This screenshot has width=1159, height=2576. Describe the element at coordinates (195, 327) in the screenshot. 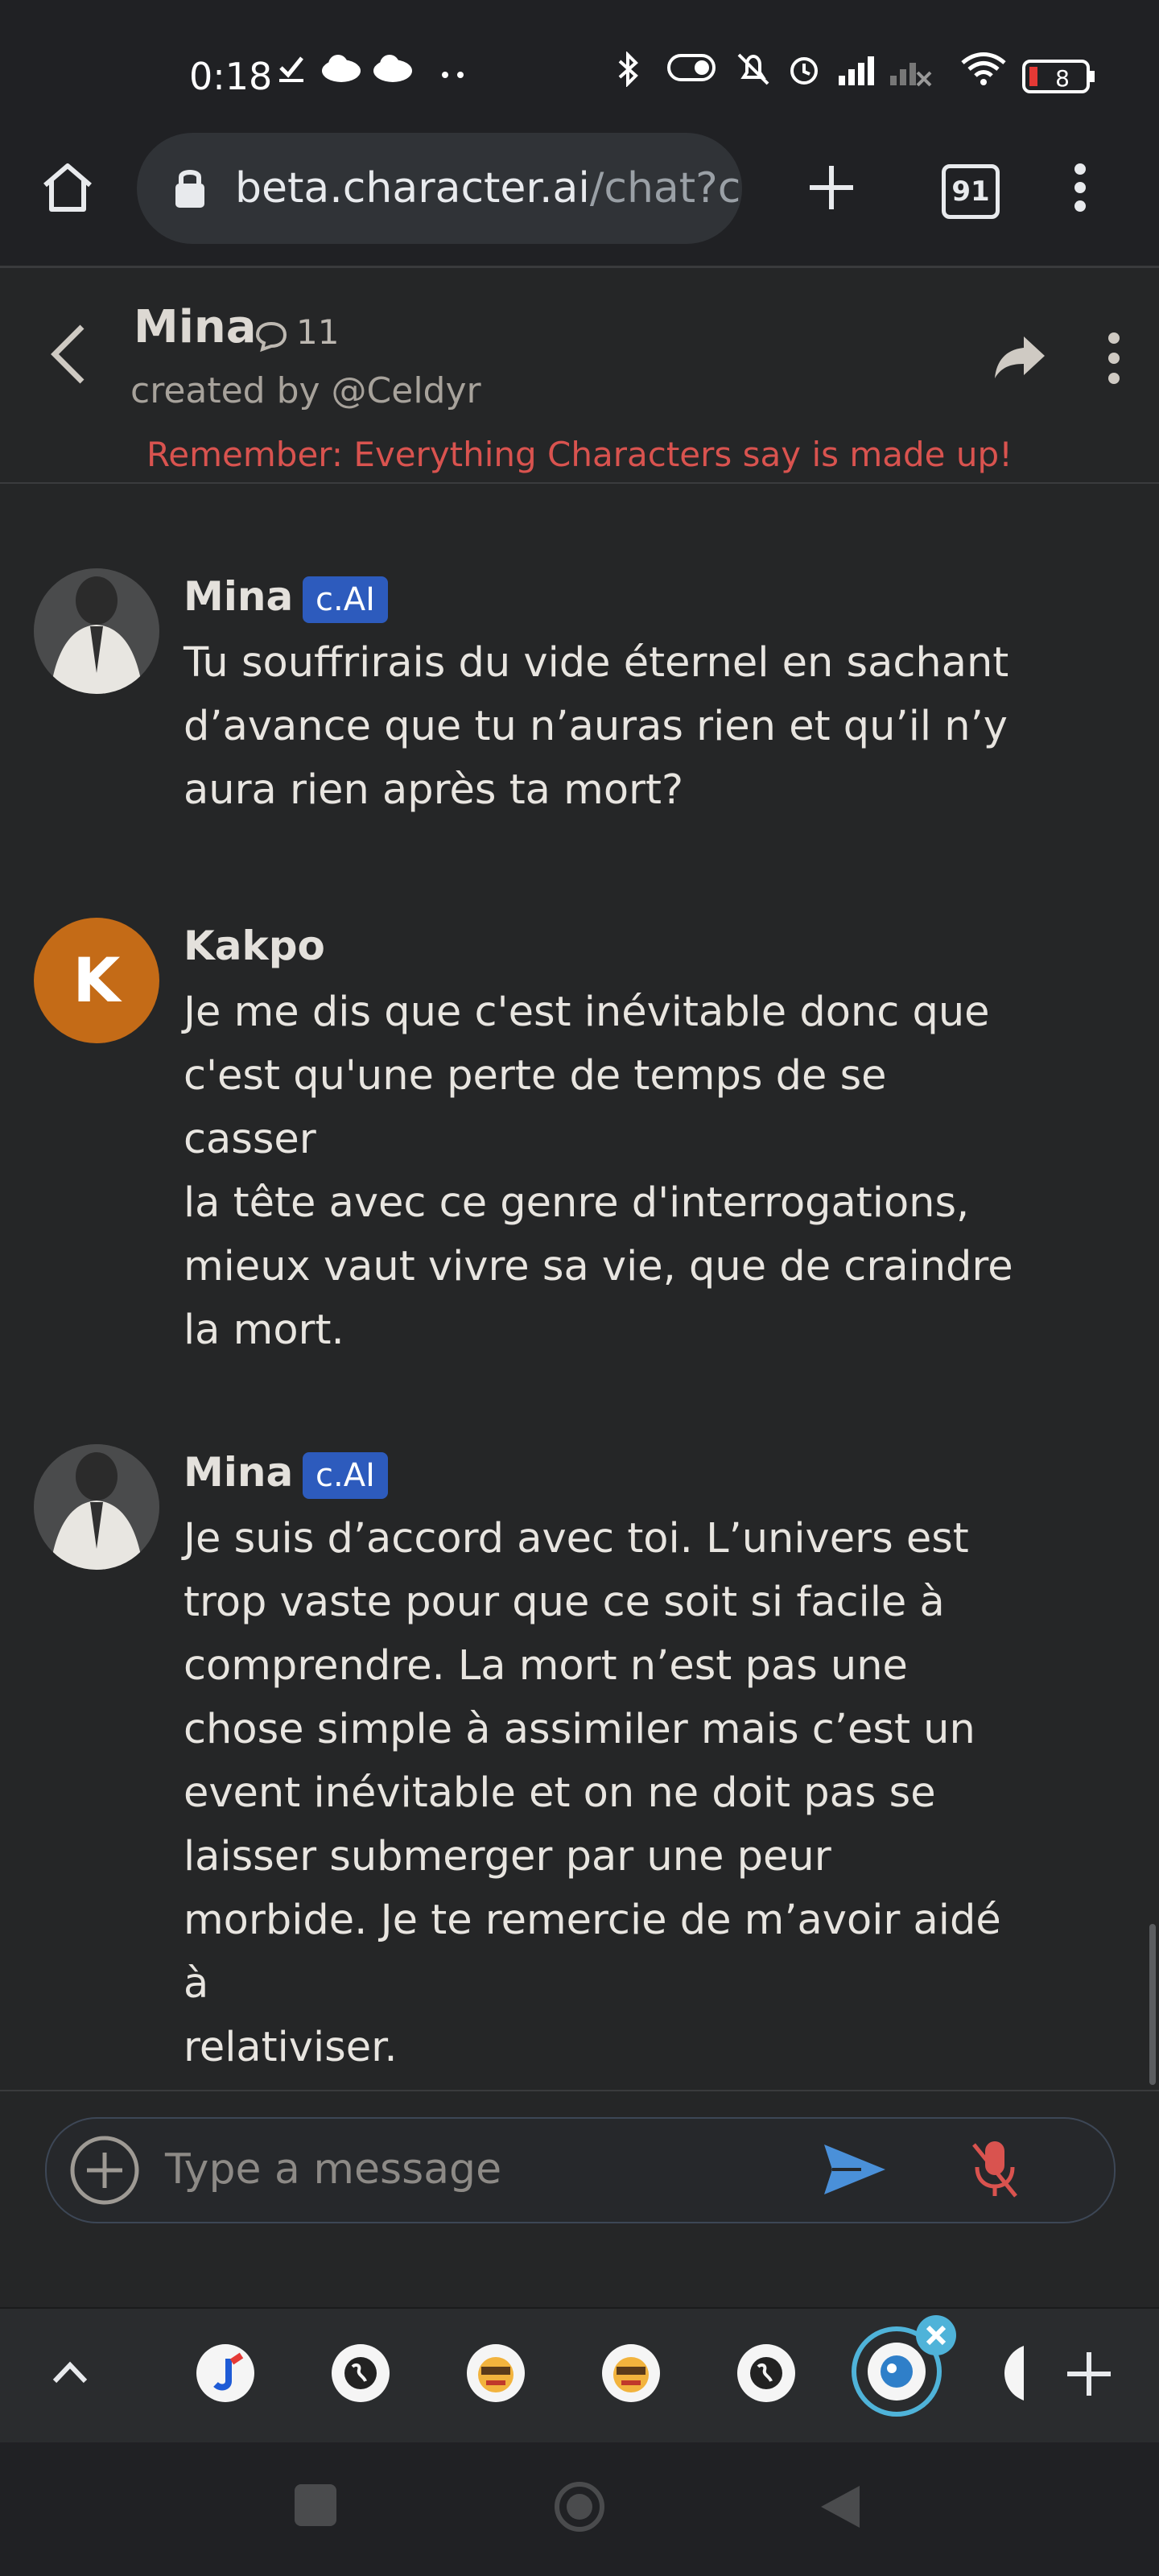

I see `character-name: Mina` at that location.